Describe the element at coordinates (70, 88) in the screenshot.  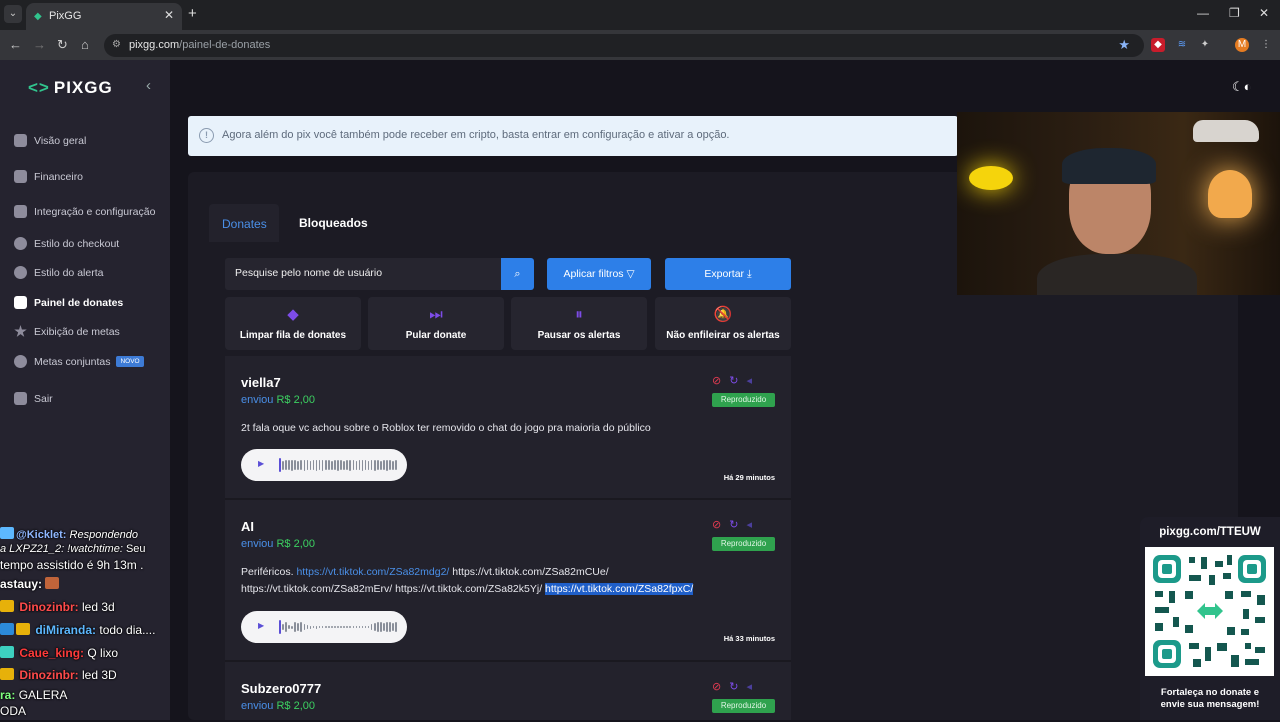
I see `pixgg-logo: <> PIXGG` at that location.